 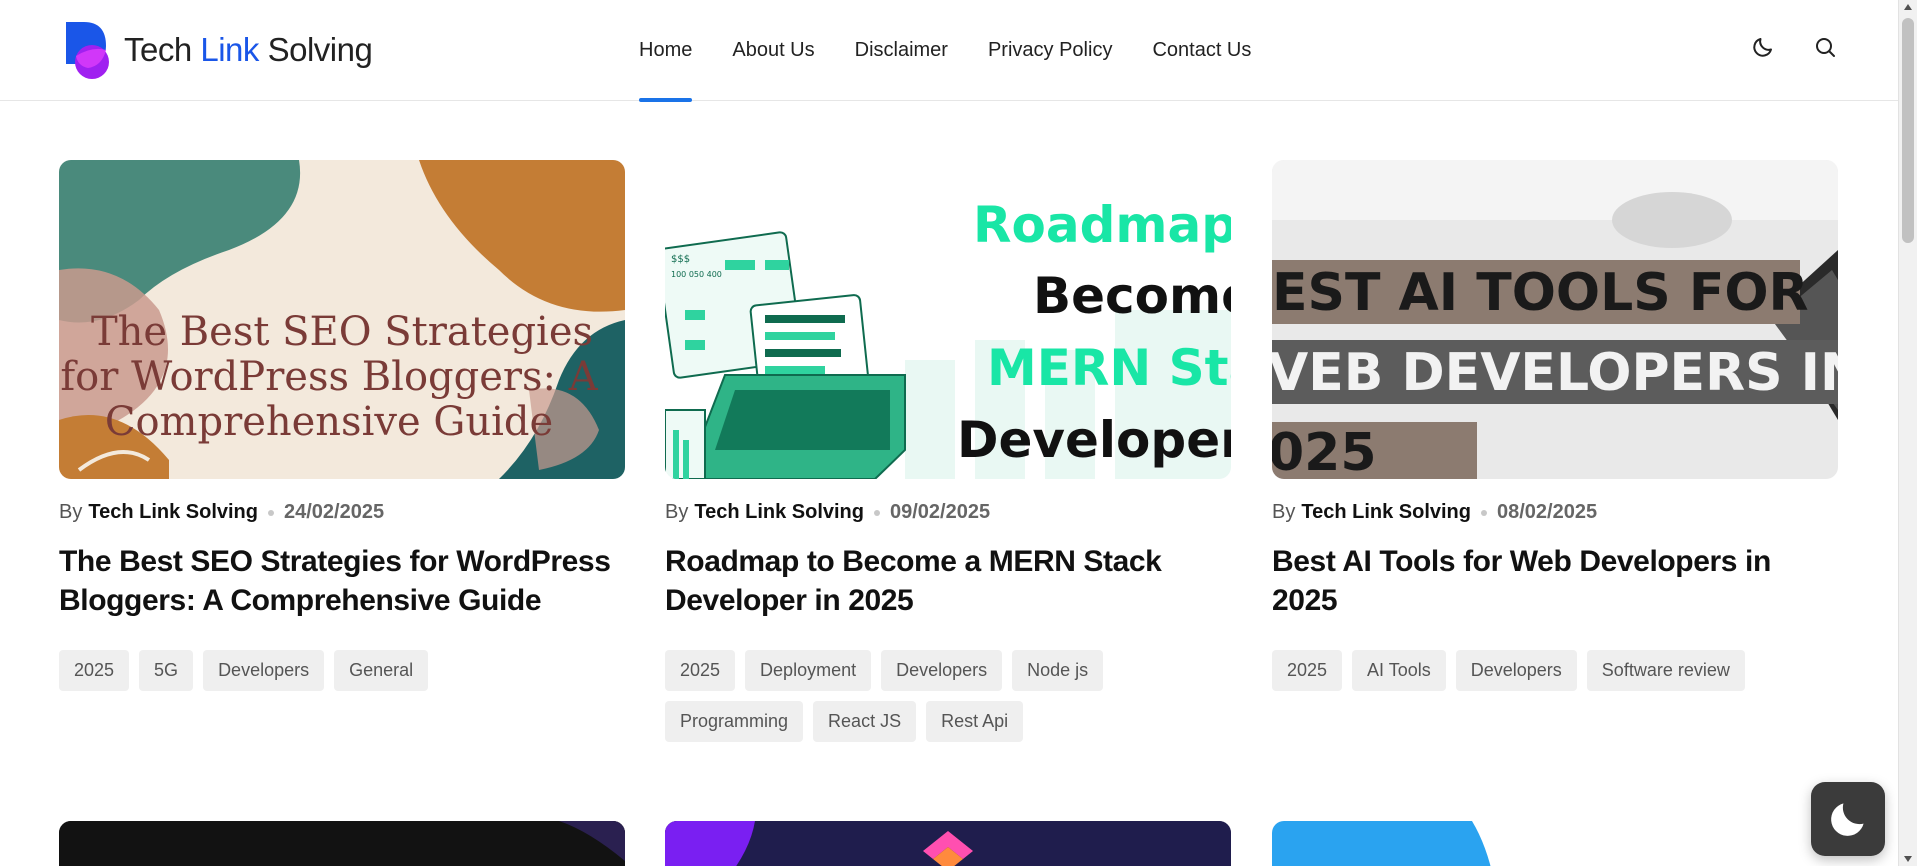 What do you see at coordinates (87, 50) in the screenshot?
I see `logo-mark-icon` at bounding box center [87, 50].